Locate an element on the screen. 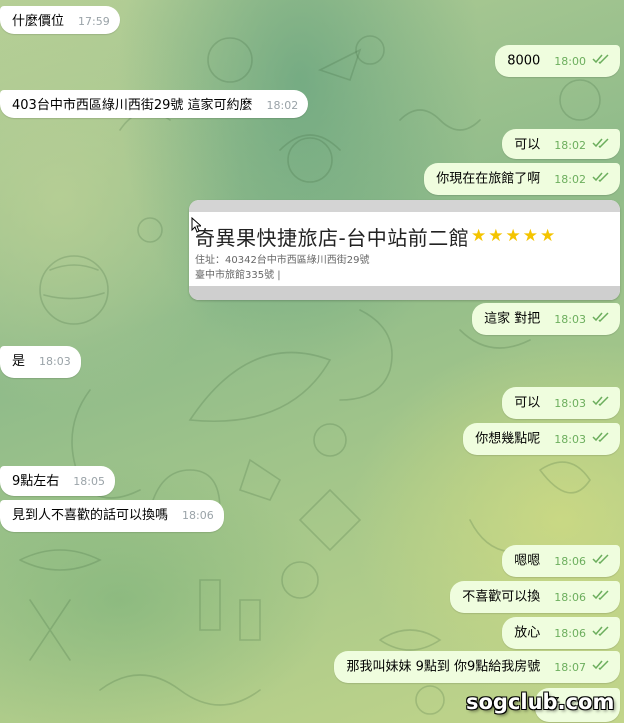 The image size is (624, 723). message-text: 放心 is located at coordinates (527, 633).